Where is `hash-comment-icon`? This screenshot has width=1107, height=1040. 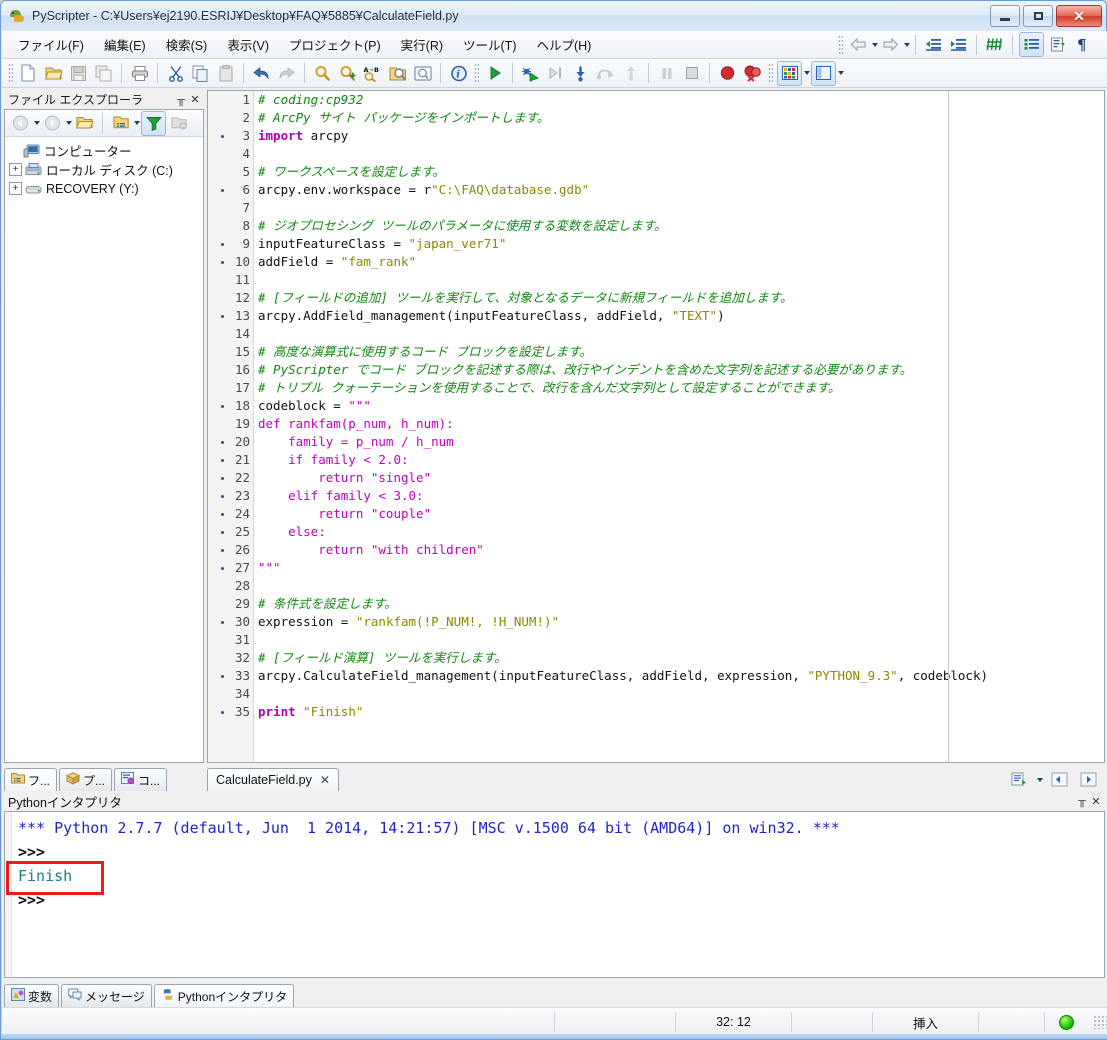
hash-comment-icon is located at coordinates (994, 44).